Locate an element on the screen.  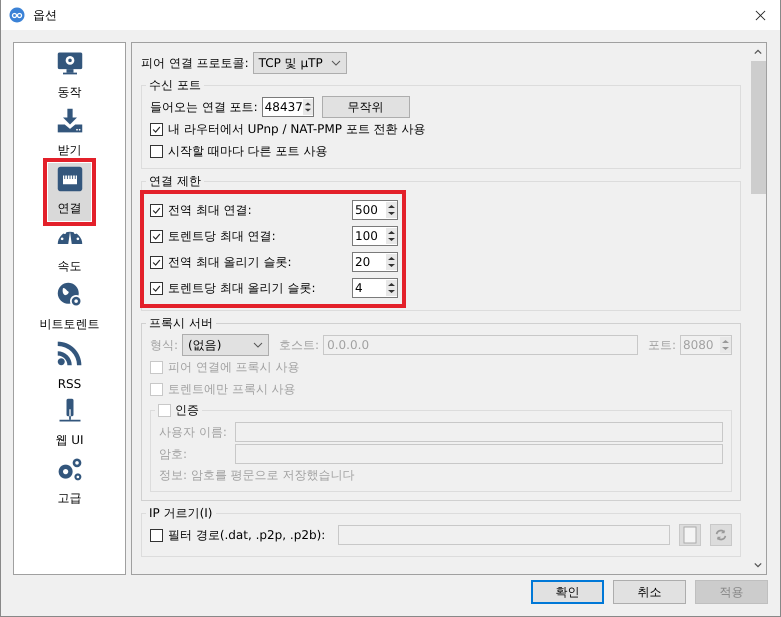
dialog-button: 취소 is located at coordinates (649, 592).